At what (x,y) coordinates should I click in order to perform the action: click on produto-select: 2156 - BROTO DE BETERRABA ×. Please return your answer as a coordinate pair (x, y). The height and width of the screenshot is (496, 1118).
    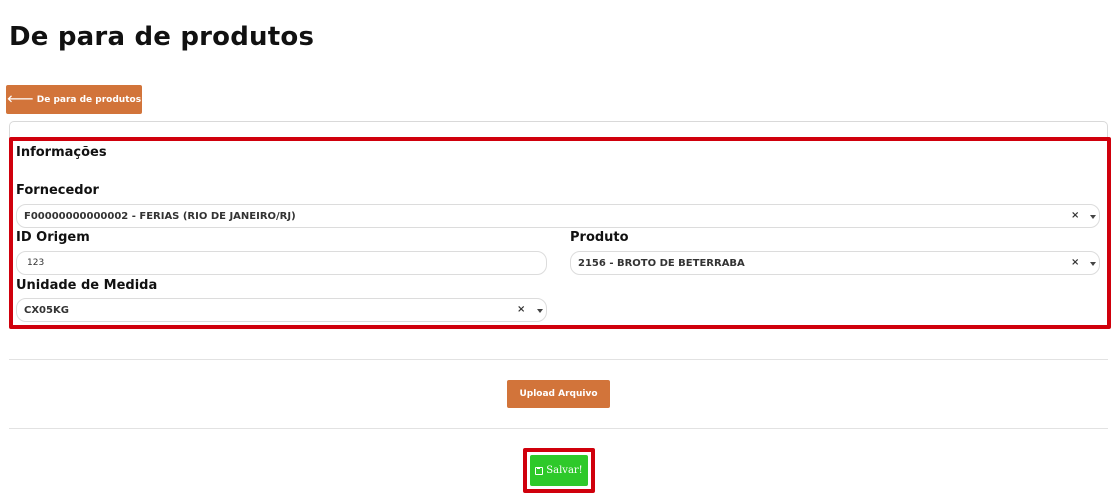
    Looking at the image, I should click on (835, 263).